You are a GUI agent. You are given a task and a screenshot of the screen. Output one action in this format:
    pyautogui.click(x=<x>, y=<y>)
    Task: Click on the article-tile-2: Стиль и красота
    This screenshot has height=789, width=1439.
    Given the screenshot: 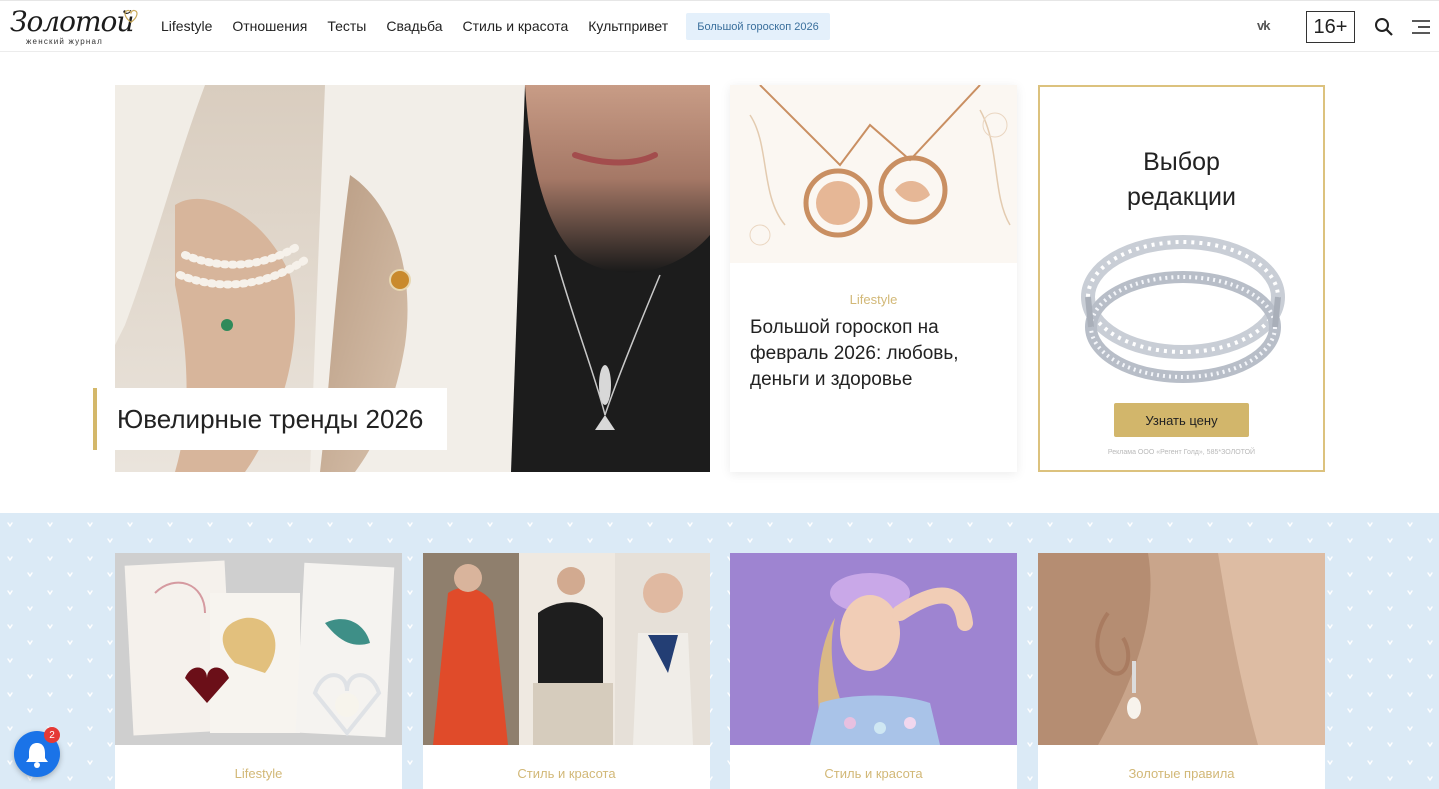 What is the action you would take?
    pyautogui.click(x=566, y=671)
    